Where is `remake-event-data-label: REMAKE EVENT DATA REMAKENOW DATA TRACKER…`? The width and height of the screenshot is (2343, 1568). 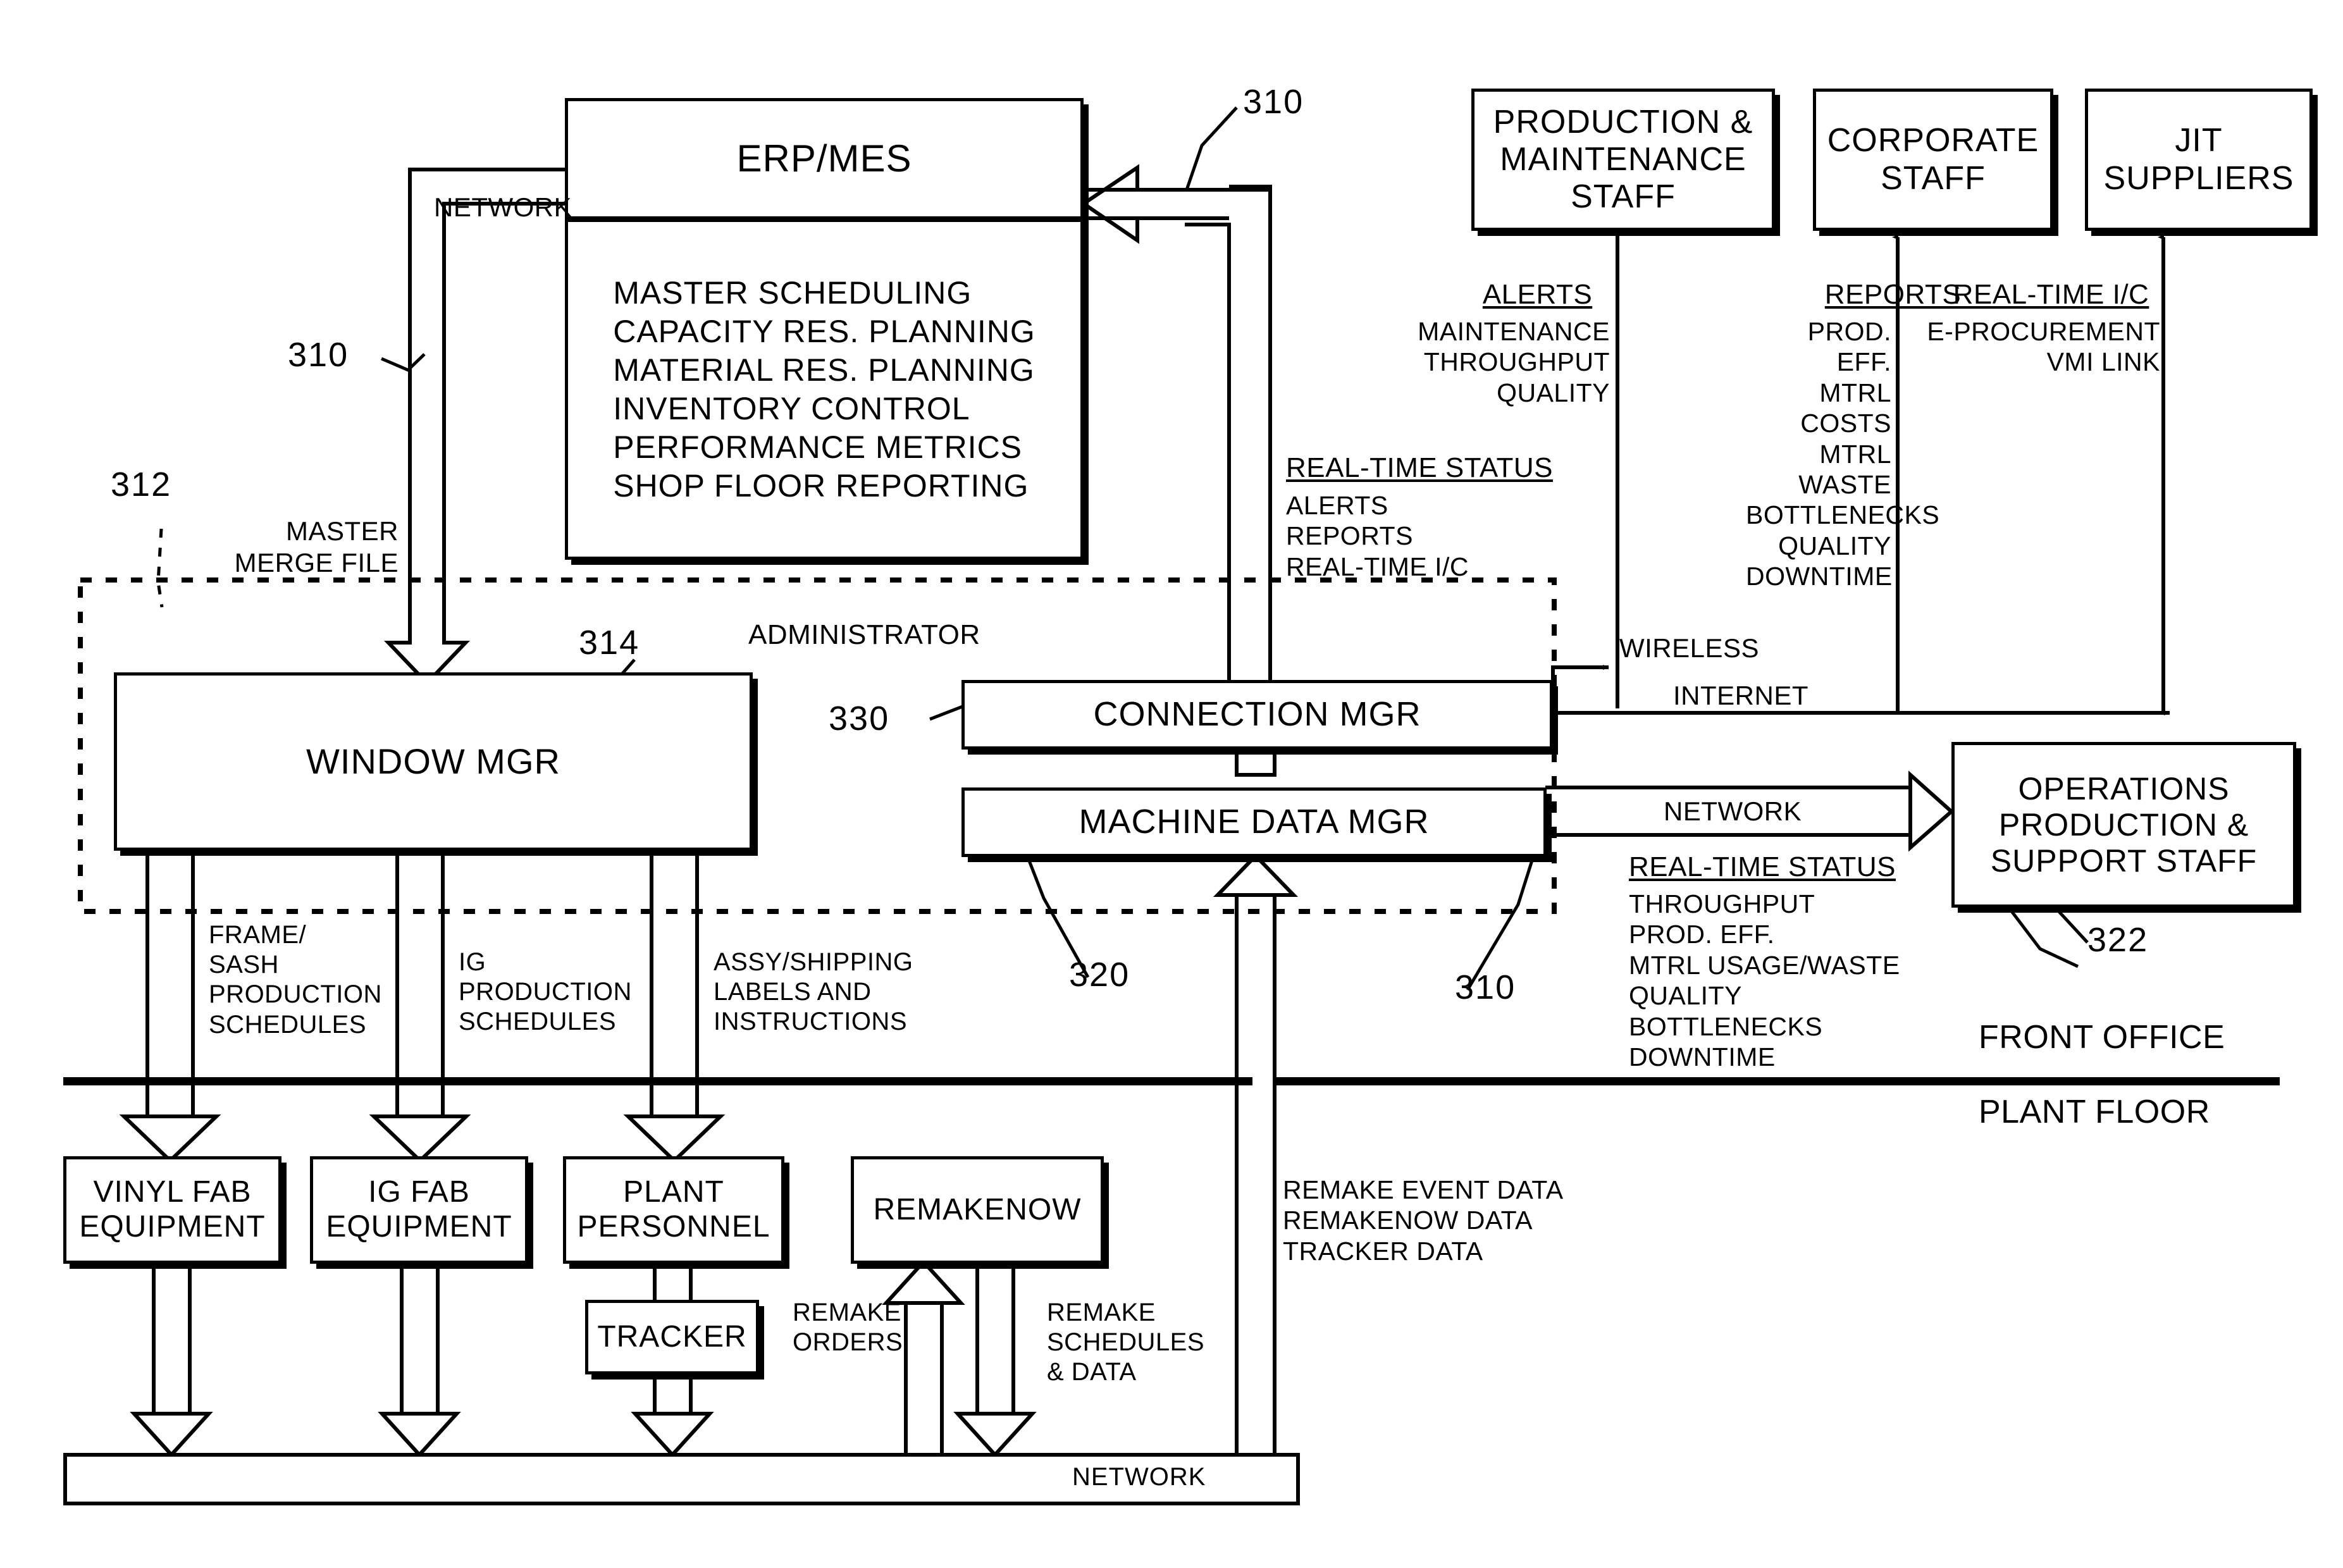 remake-event-data-label: REMAKE EVENT DATA REMAKENOW DATA TRACKER… is located at coordinates (1423, 1220).